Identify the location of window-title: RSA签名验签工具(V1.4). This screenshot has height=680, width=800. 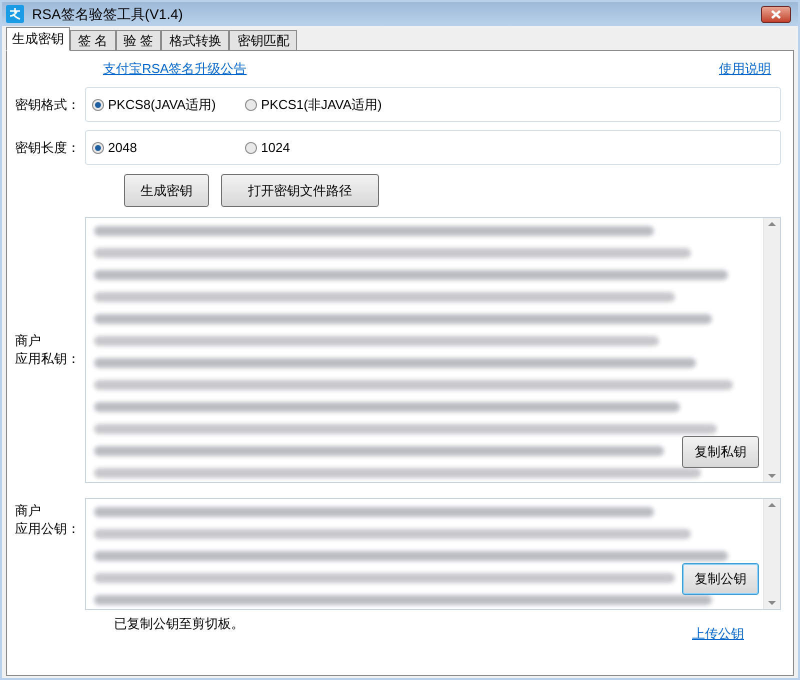
(107, 14).